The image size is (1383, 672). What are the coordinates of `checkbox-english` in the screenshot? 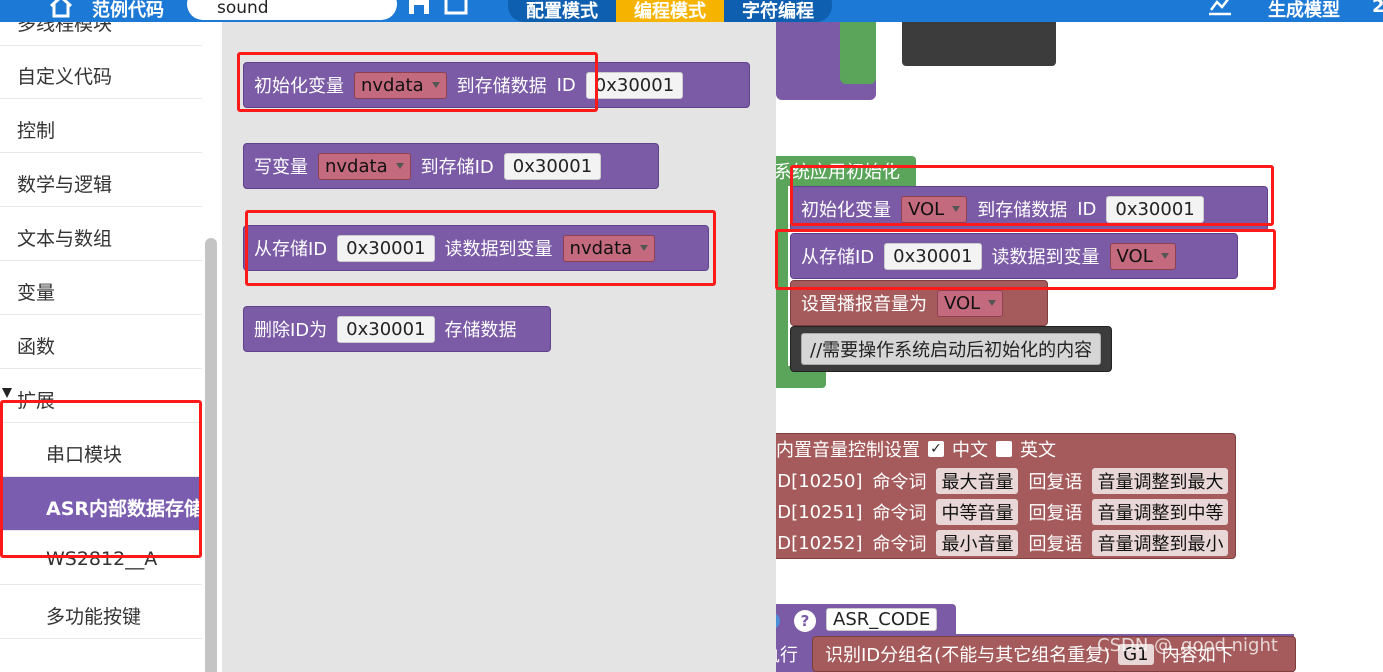 It's located at (1004, 449).